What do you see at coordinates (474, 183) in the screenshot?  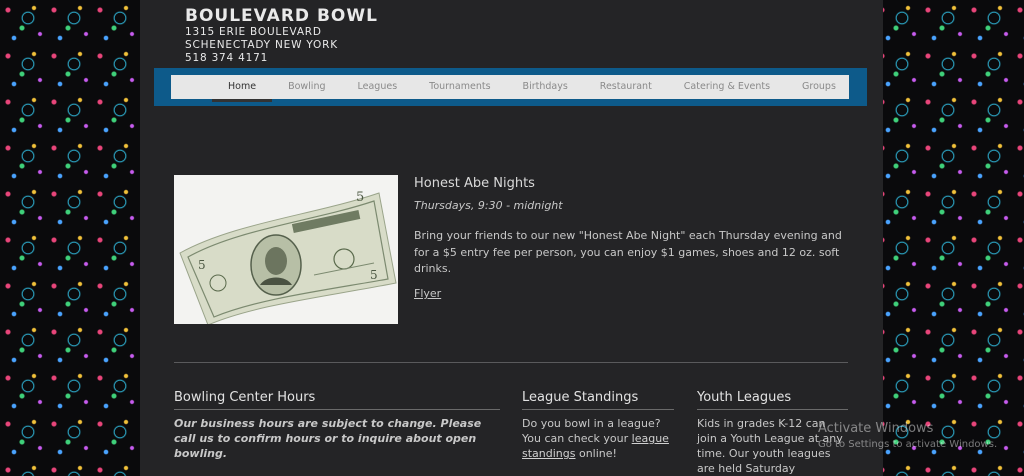 I see `feature-title: Honest Abe Nights` at bounding box center [474, 183].